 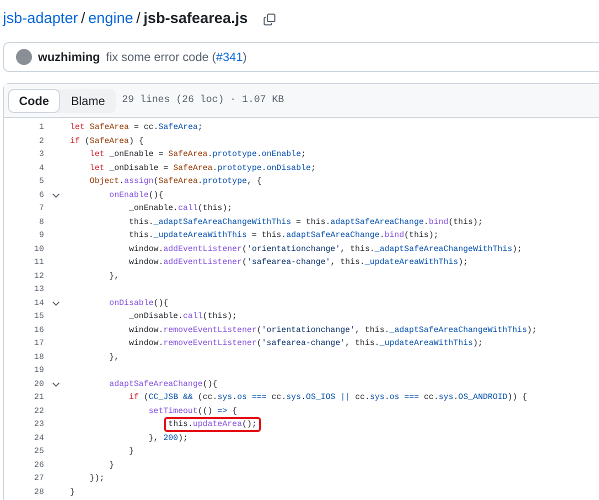 I want to click on code-line: window.addEventListener('orientationchange', this._adaptSafeAreaChangeWithThis);, so click(x=325, y=250).